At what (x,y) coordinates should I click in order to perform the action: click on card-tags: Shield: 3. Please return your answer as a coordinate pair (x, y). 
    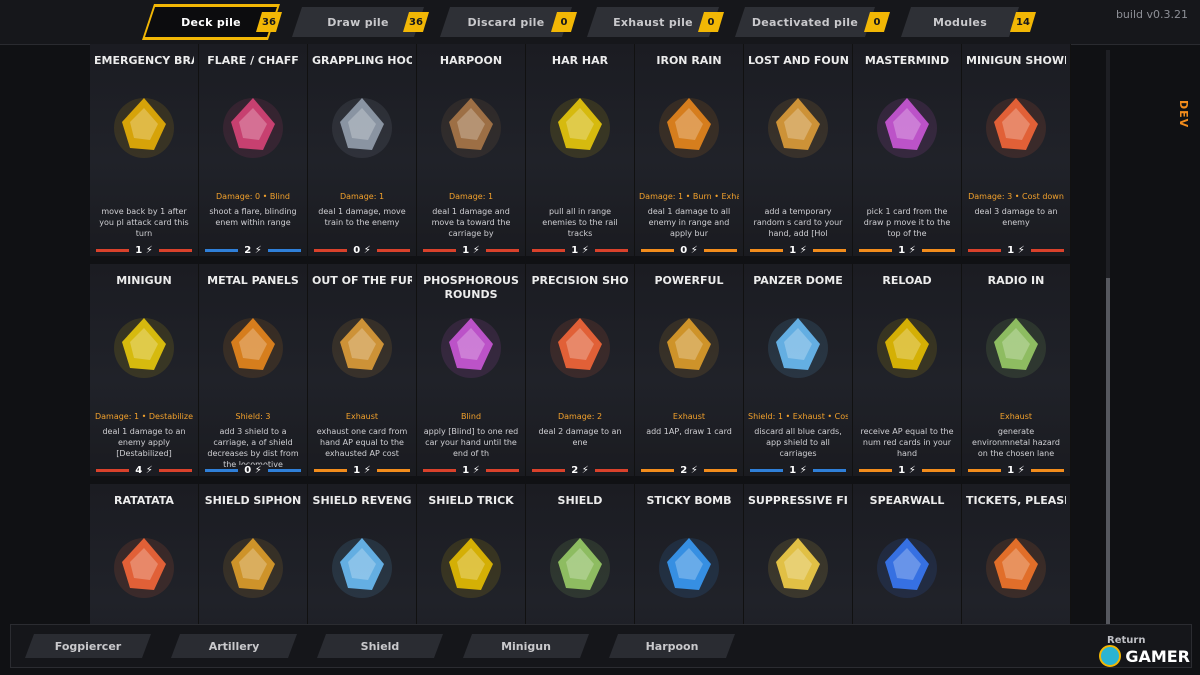
    Looking at the image, I should click on (253, 416).